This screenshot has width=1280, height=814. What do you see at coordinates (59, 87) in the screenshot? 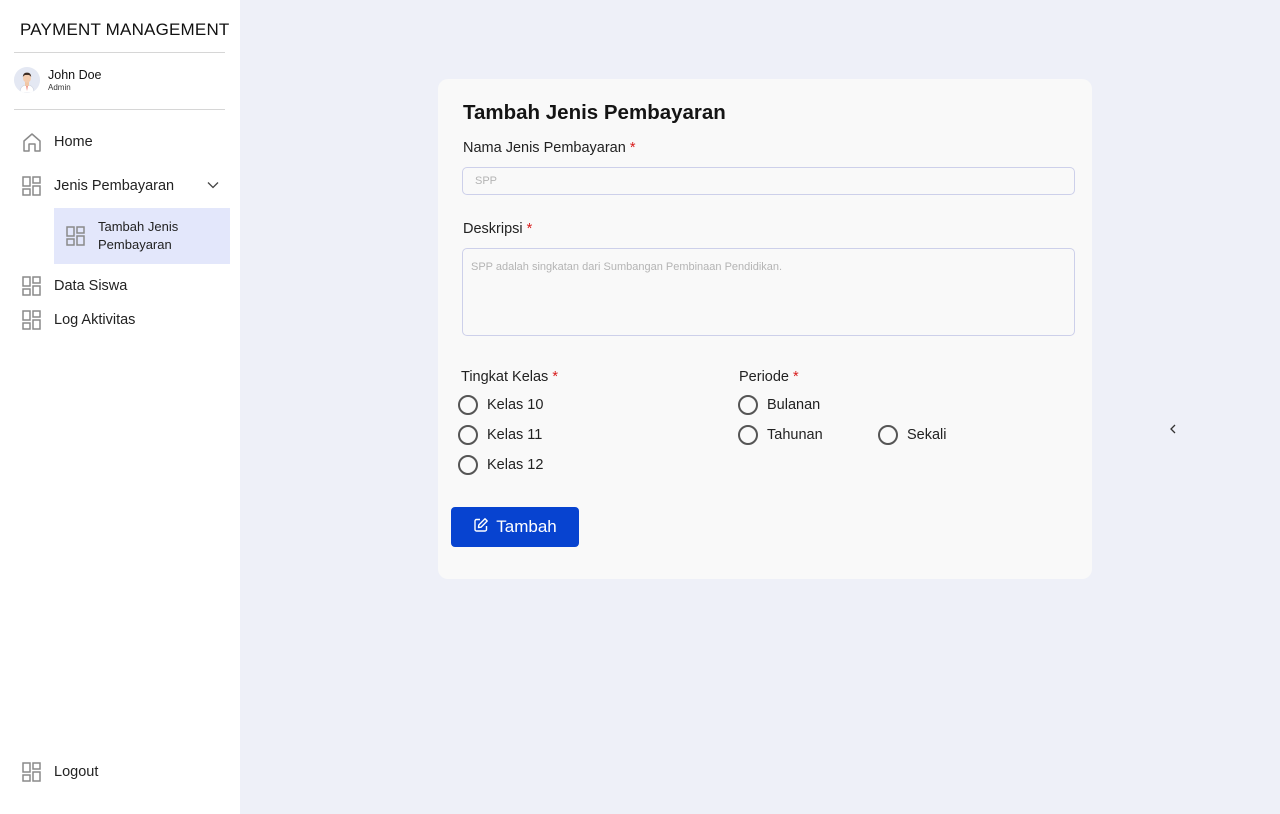
I see `user-role: Admin` at bounding box center [59, 87].